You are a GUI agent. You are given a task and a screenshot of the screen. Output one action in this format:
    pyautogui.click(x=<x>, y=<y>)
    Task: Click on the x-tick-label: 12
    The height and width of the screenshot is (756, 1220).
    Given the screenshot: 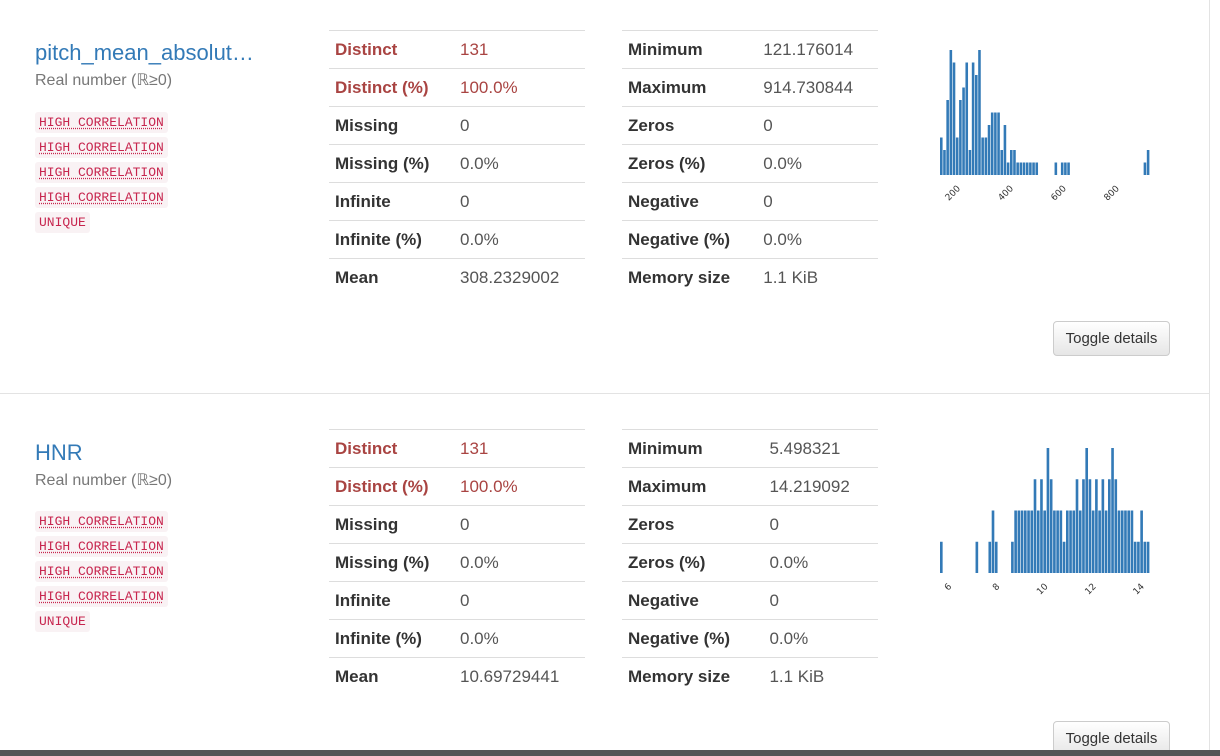 What is the action you would take?
    pyautogui.click(x=1091, y=589)
    